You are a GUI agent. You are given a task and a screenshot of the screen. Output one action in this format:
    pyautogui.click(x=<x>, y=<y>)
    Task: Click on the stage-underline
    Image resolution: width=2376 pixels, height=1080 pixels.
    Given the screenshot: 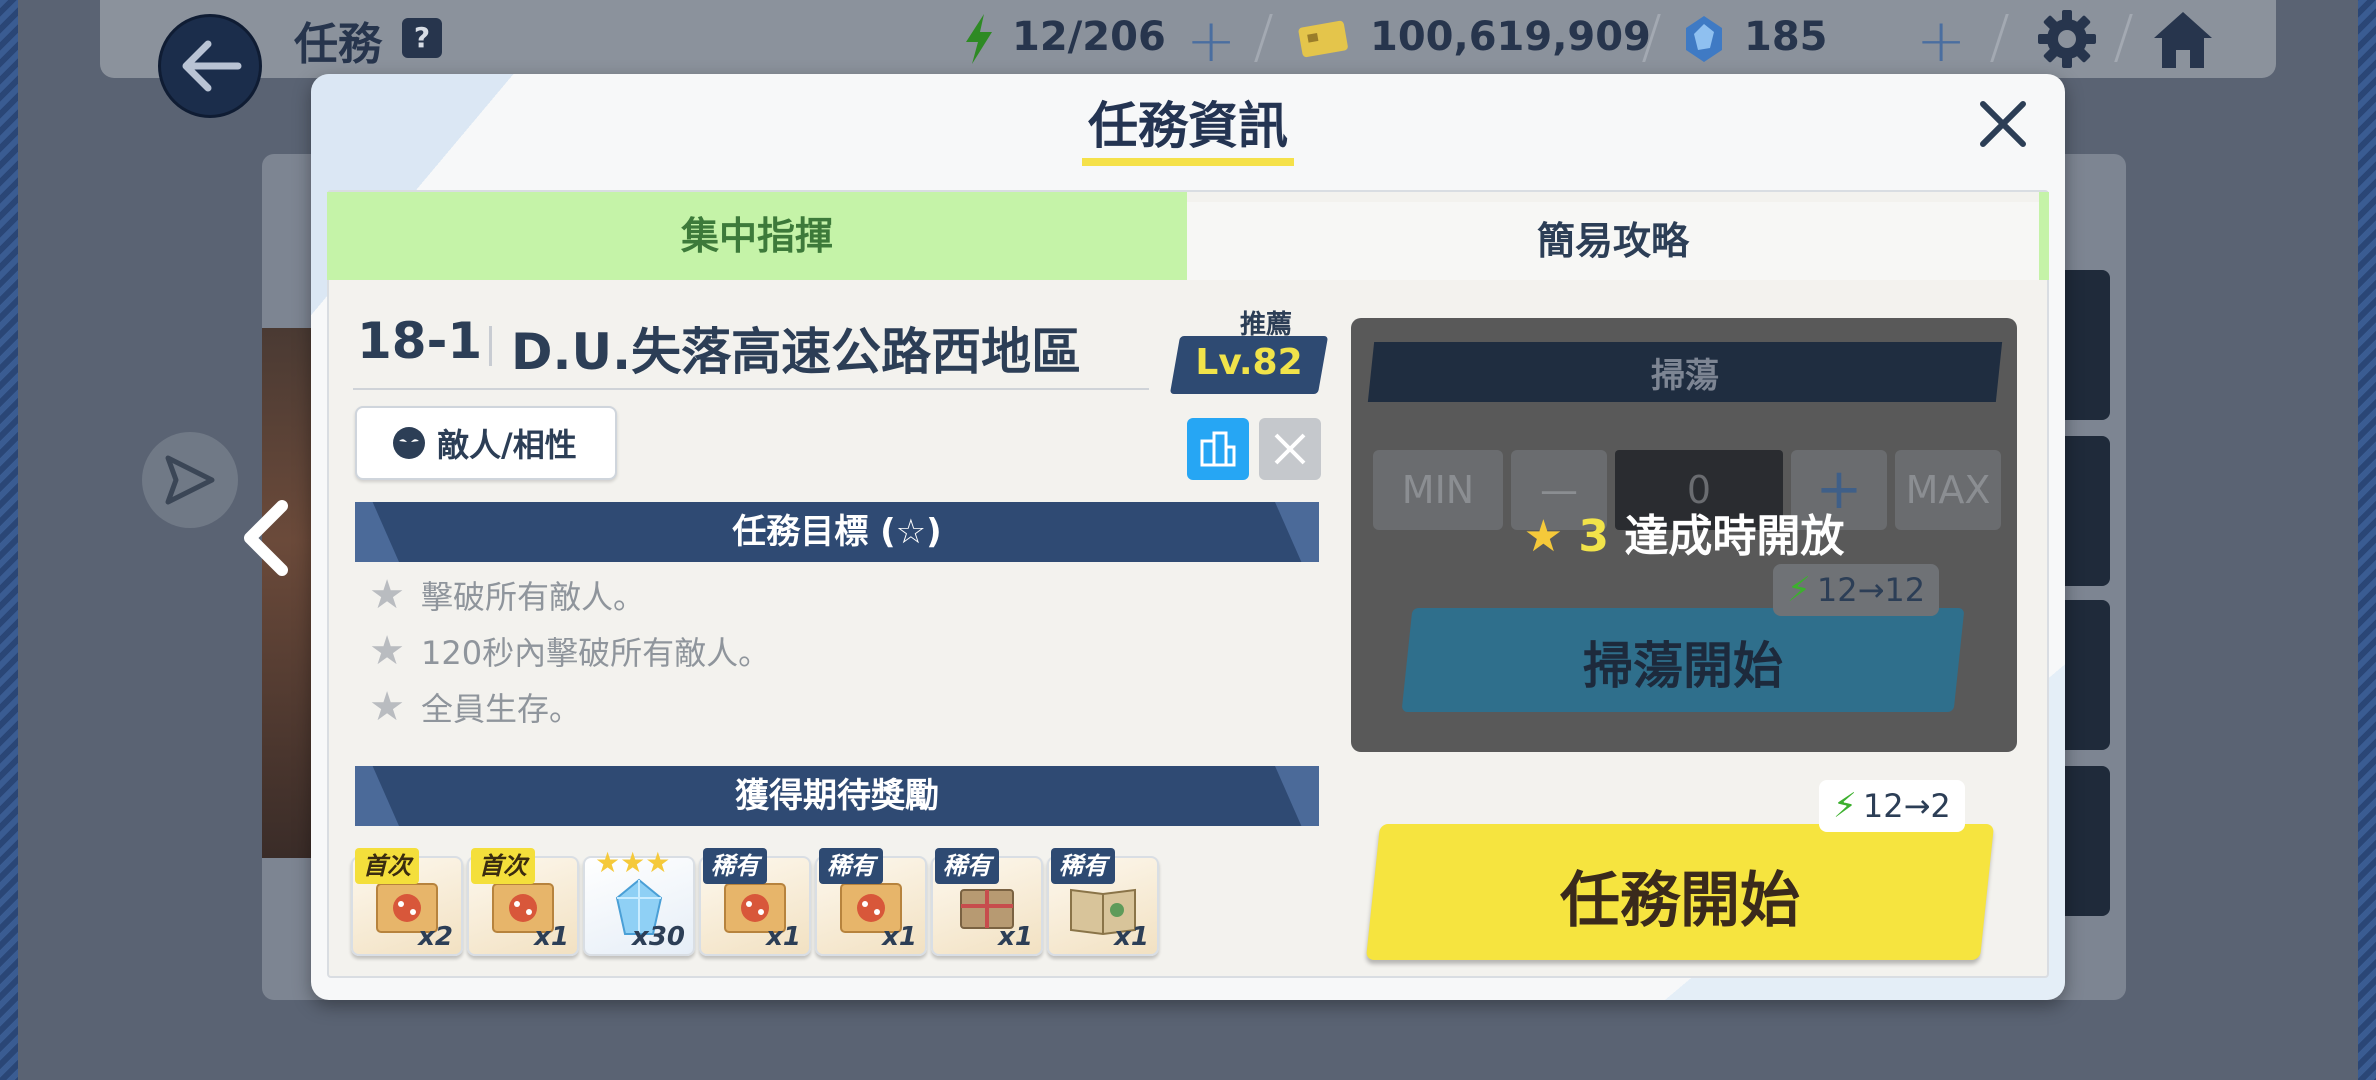 What is the action you would take?
    pyautogui.click(x=751, y=389)
    